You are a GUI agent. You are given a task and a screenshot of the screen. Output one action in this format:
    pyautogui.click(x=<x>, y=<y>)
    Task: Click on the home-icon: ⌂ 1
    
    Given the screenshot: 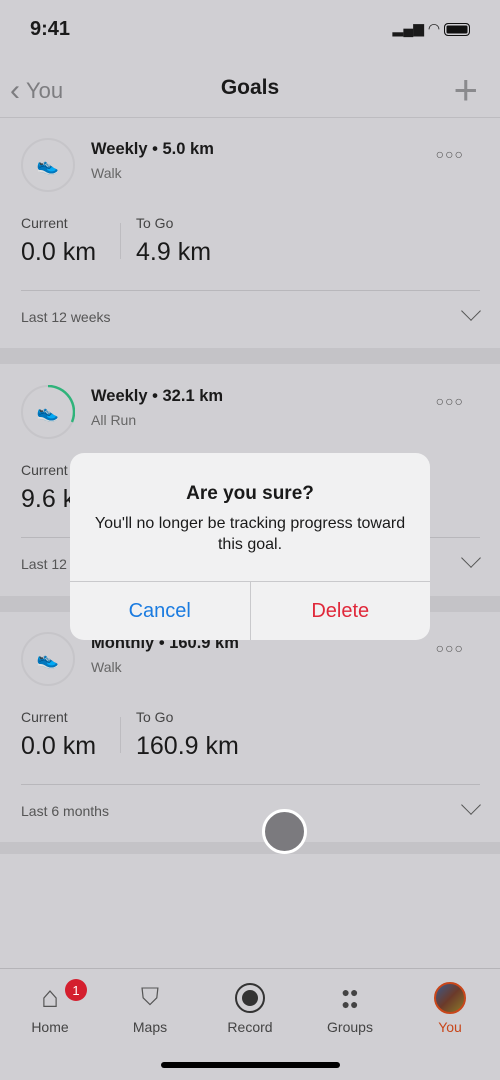 What is the action you would take?
    pyautogui.click(x=64, y=998)
    